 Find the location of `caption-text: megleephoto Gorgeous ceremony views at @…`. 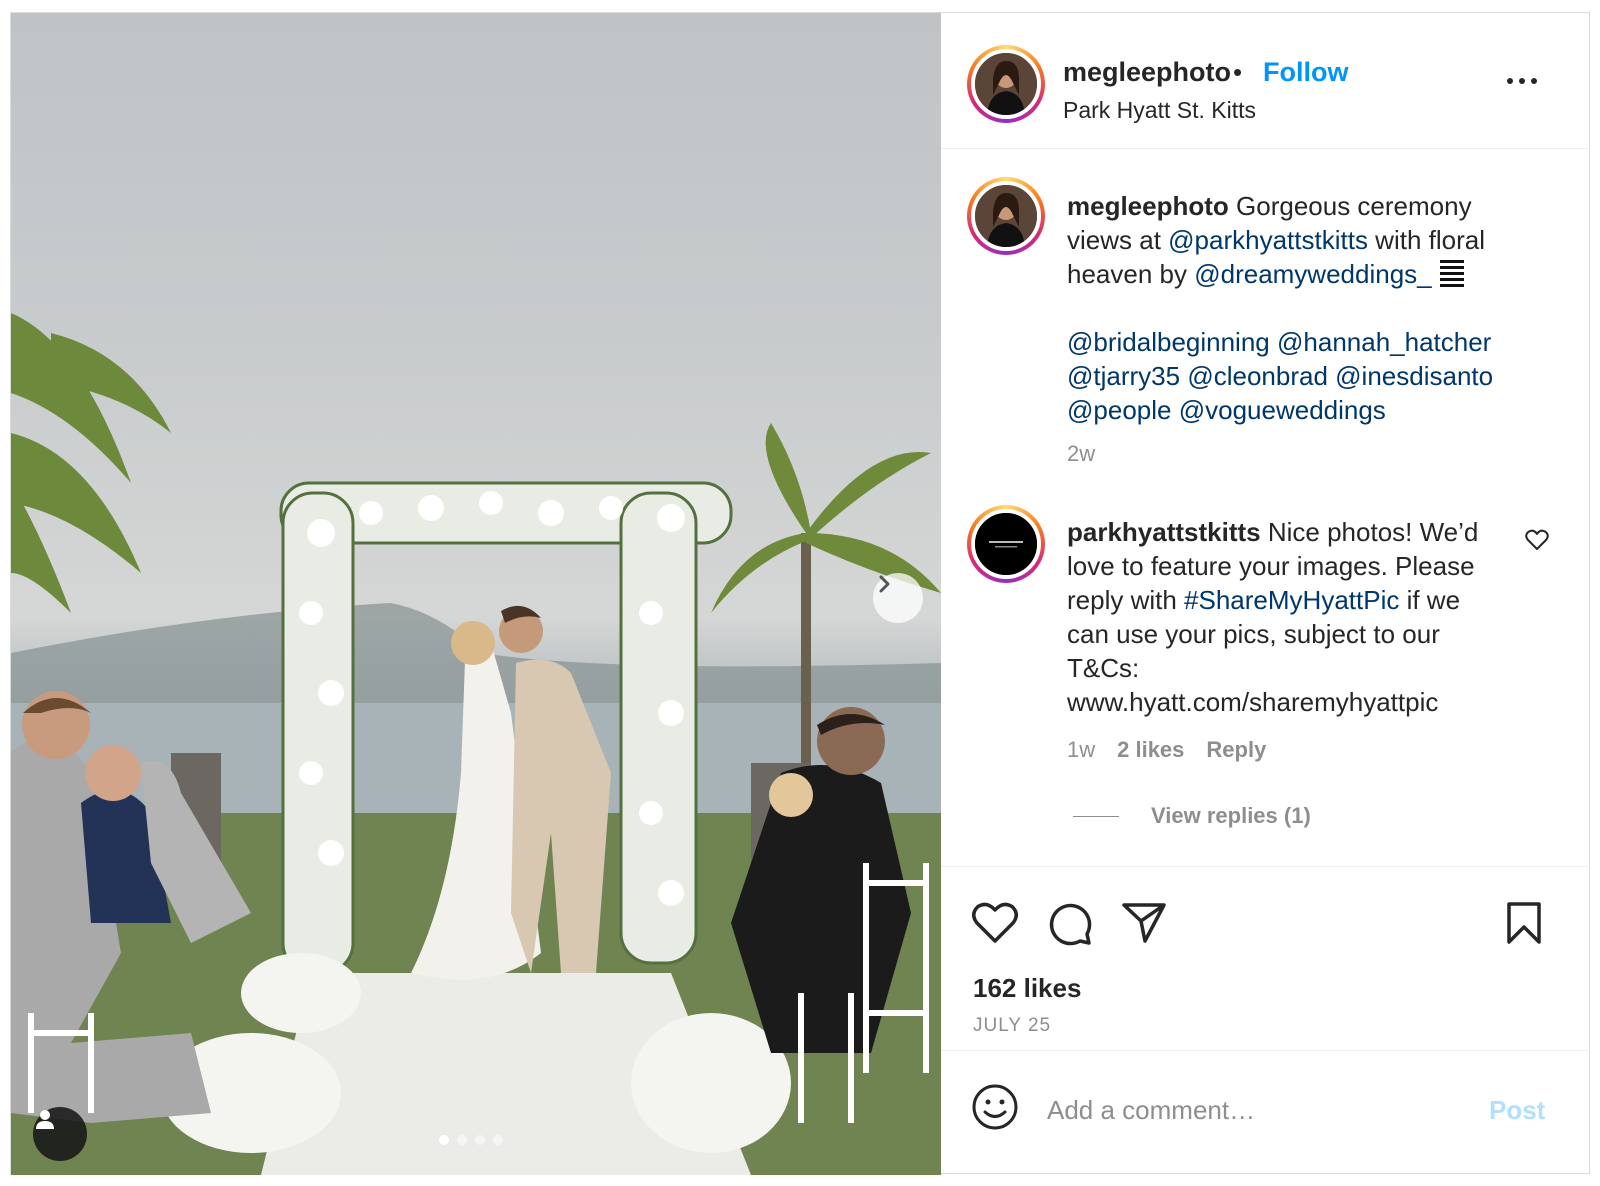

caption-text: megleephoto Gorgeous ceremony views at @… is located at coordinates (1280, 308).